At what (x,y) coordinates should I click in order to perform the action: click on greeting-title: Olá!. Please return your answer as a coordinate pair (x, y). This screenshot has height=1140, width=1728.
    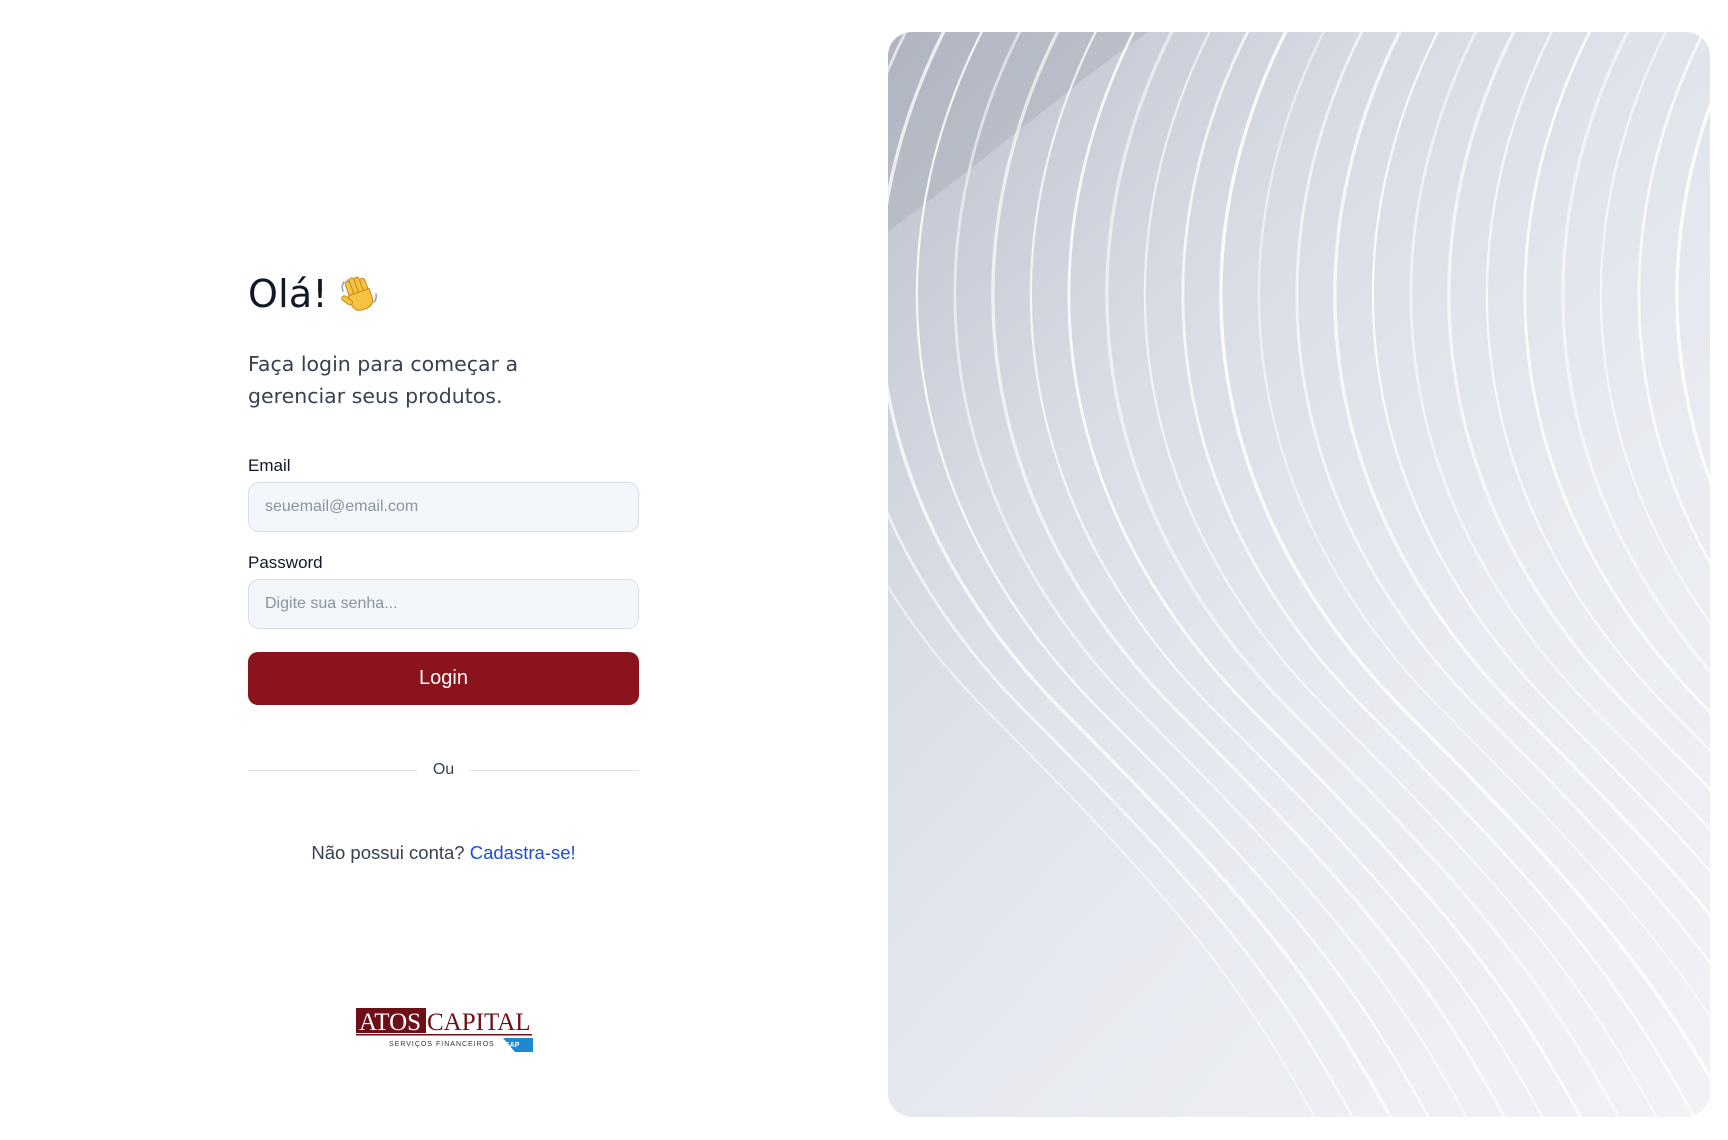
    Looking at the image, I should click on (288, 294).